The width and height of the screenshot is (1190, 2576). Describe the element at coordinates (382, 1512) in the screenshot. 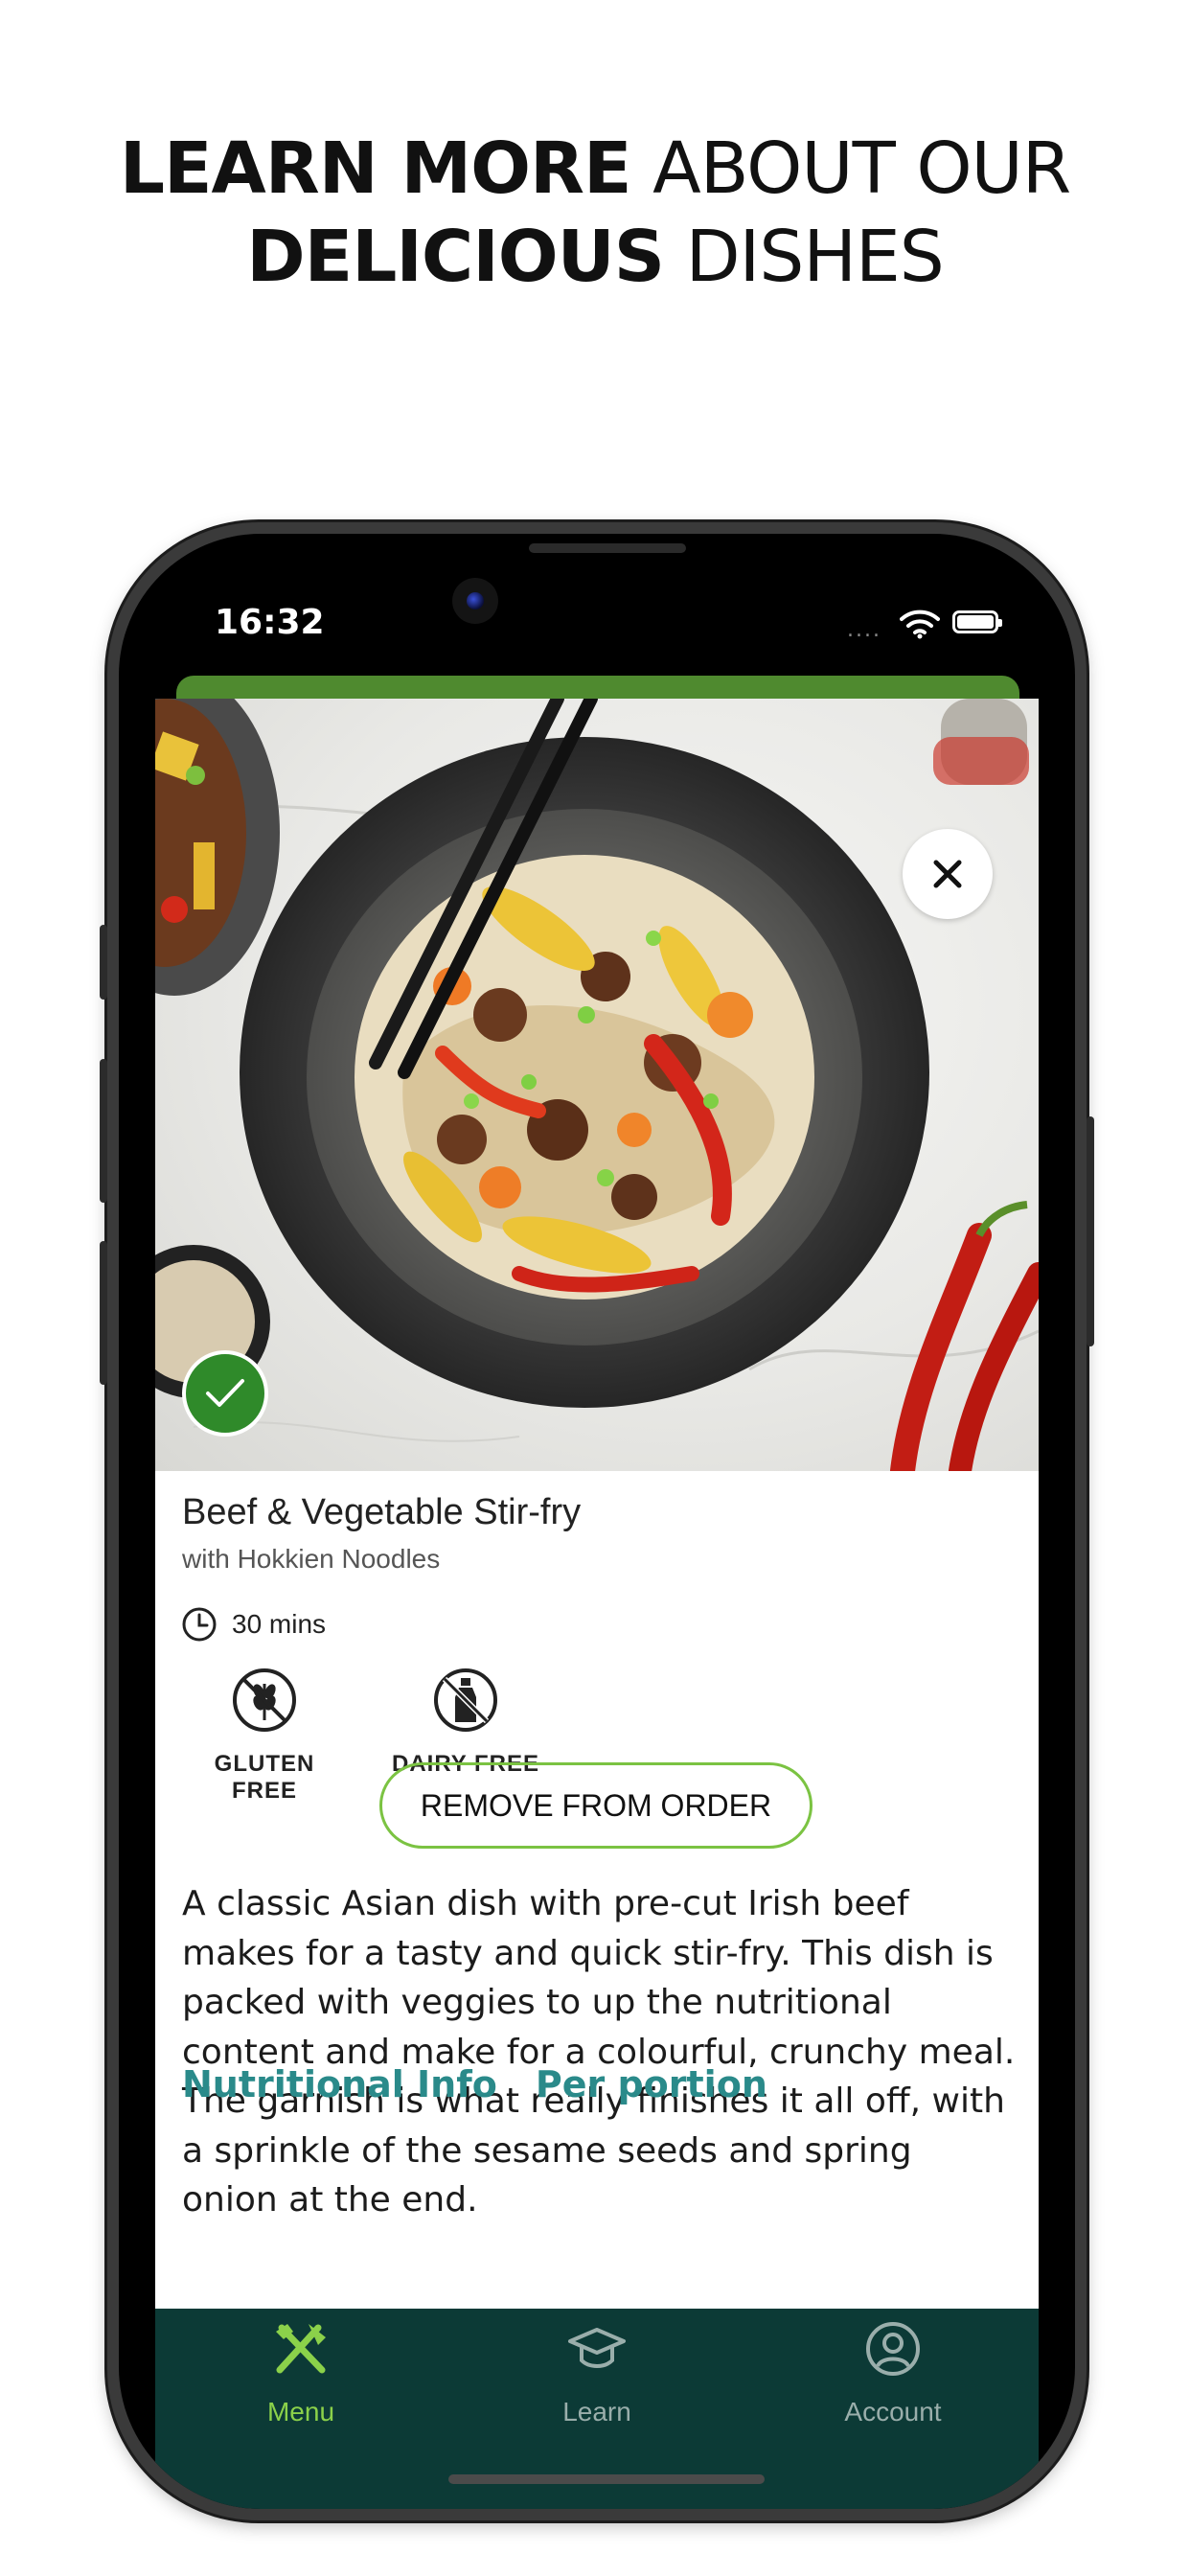

I see `dish-title: Beef & Vegetable Stir-fry` at that location.